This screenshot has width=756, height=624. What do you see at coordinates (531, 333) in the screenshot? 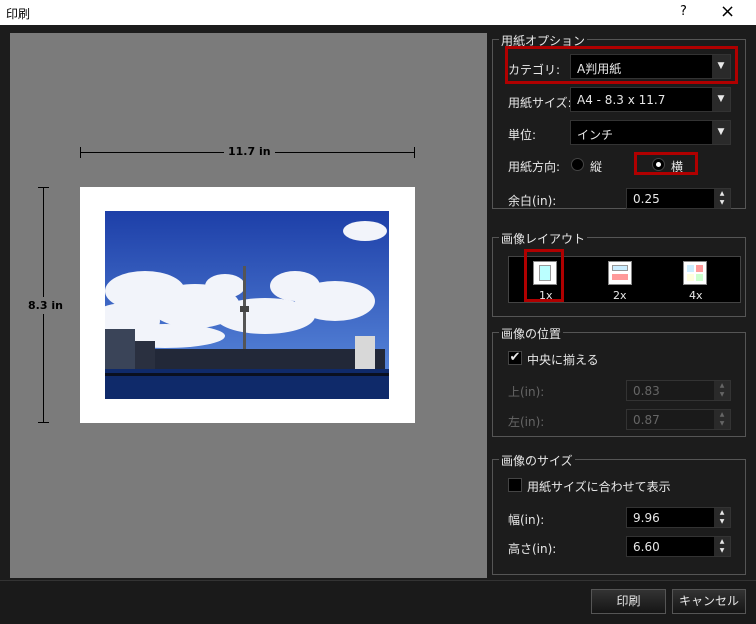
I see `image-position-title: 画像の位置` at bounding box center [531, 333].